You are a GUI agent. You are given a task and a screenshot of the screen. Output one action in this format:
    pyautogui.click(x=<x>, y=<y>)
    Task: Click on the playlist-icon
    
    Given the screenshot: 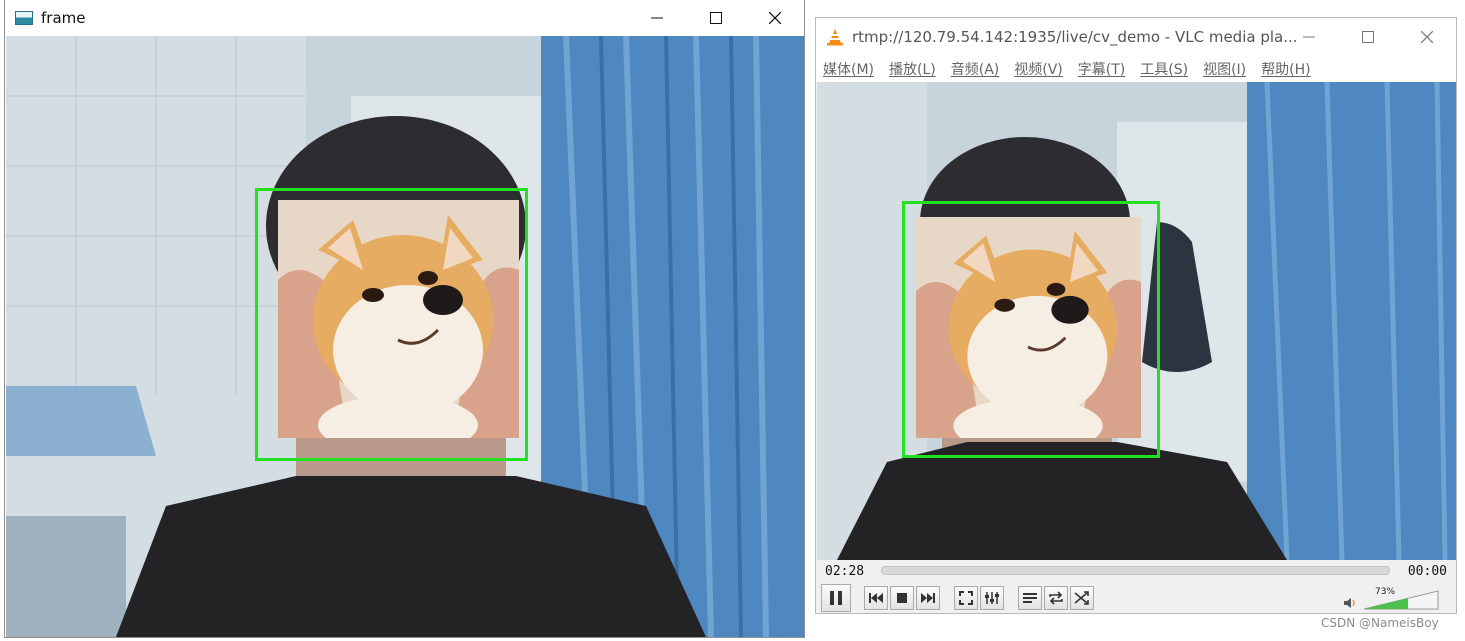 What is the action you would take?
    pyautogui.click(x=1030, y=598)
    